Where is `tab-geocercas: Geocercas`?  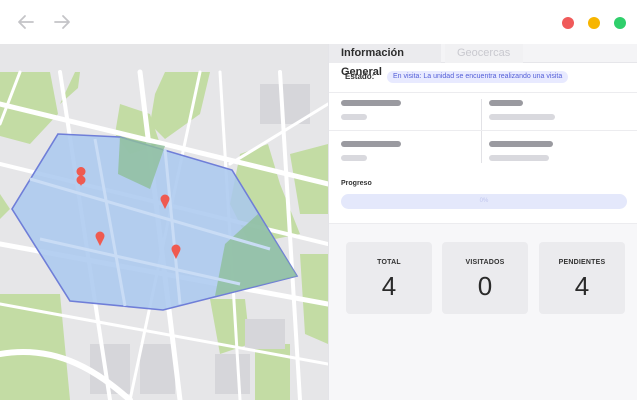
tab-geocercas: Geocercas is located at coordinates (484, 53).